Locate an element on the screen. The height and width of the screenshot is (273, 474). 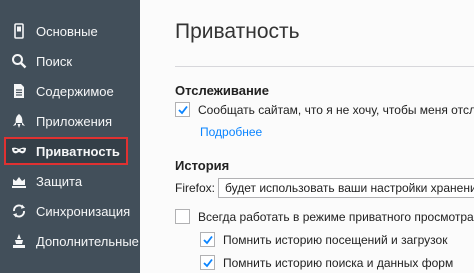
security-icon is located at coordinates (19, 181).